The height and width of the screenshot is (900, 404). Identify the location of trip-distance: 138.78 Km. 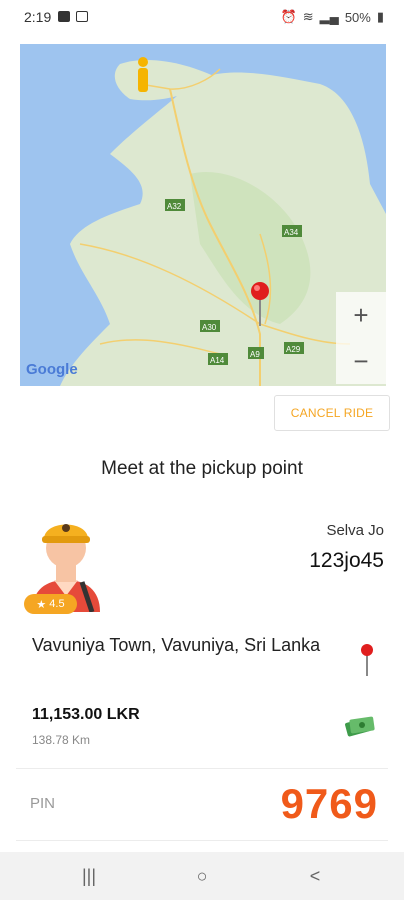
(61, 740).